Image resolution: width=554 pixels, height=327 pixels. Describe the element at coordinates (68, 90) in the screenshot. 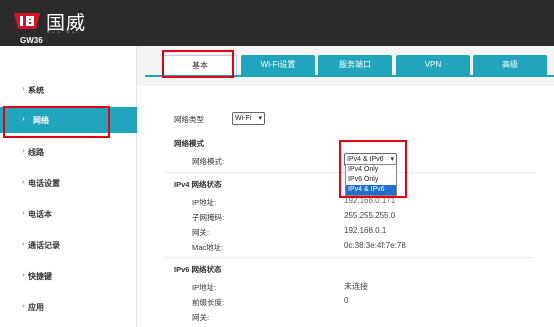

I see `sidebar-item-system: › 系统` at that location.